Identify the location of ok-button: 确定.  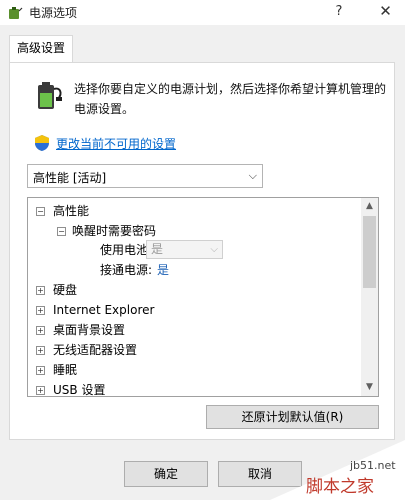
(166, 474).